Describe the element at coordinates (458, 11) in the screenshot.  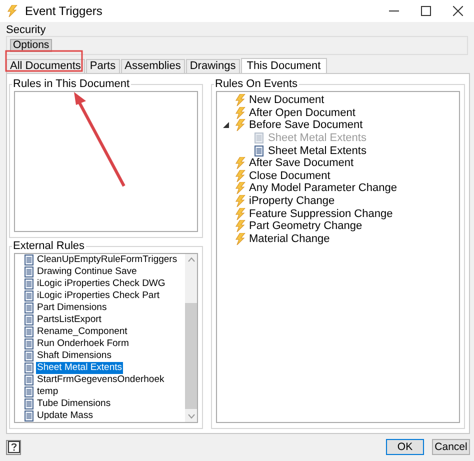
I see `close-icon` at that location.